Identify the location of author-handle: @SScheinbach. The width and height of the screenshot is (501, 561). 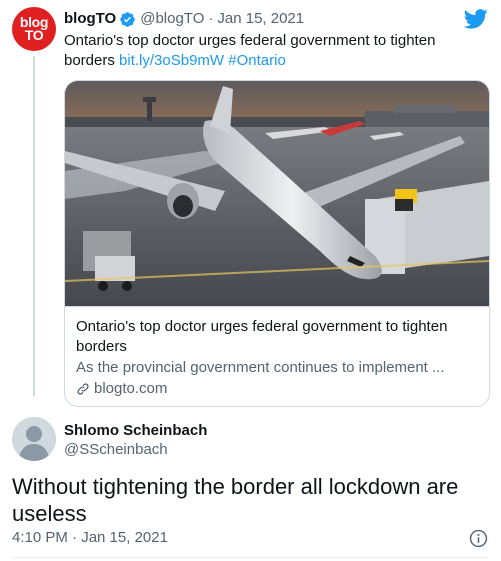
(116, 450).